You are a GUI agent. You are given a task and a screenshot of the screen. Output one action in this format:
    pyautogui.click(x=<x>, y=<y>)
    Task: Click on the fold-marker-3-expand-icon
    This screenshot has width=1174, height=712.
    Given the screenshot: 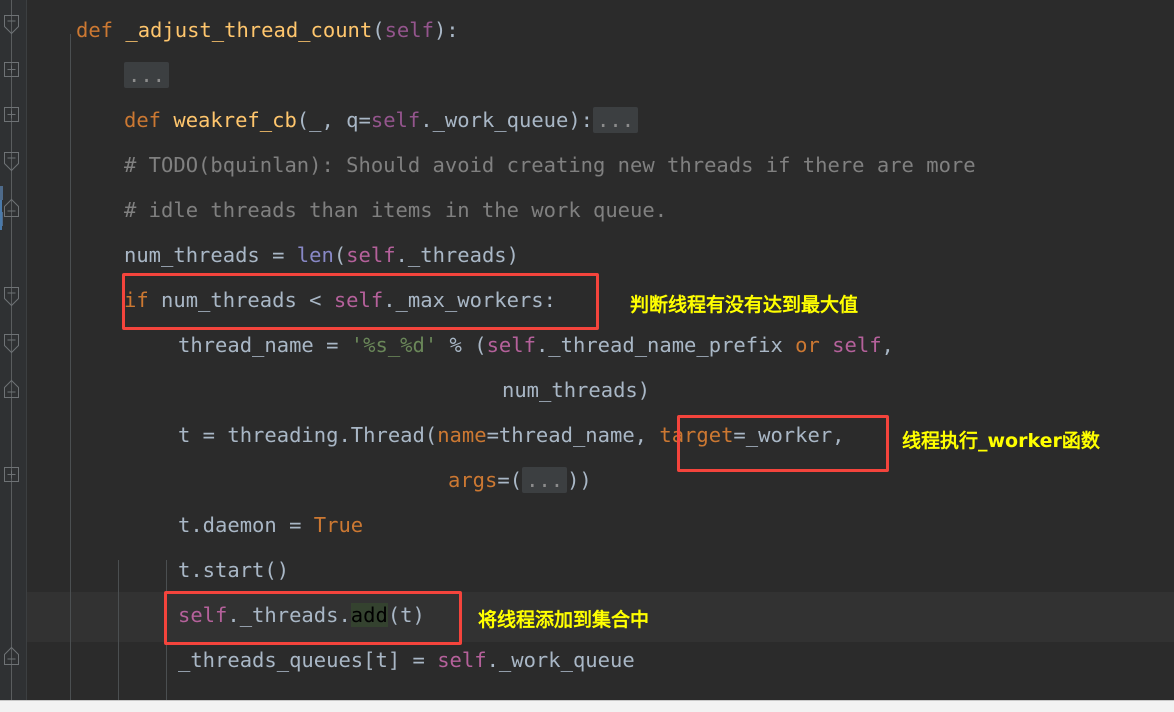 What is the action you would take?
    pyautogui.click(x=11, y=114)
    